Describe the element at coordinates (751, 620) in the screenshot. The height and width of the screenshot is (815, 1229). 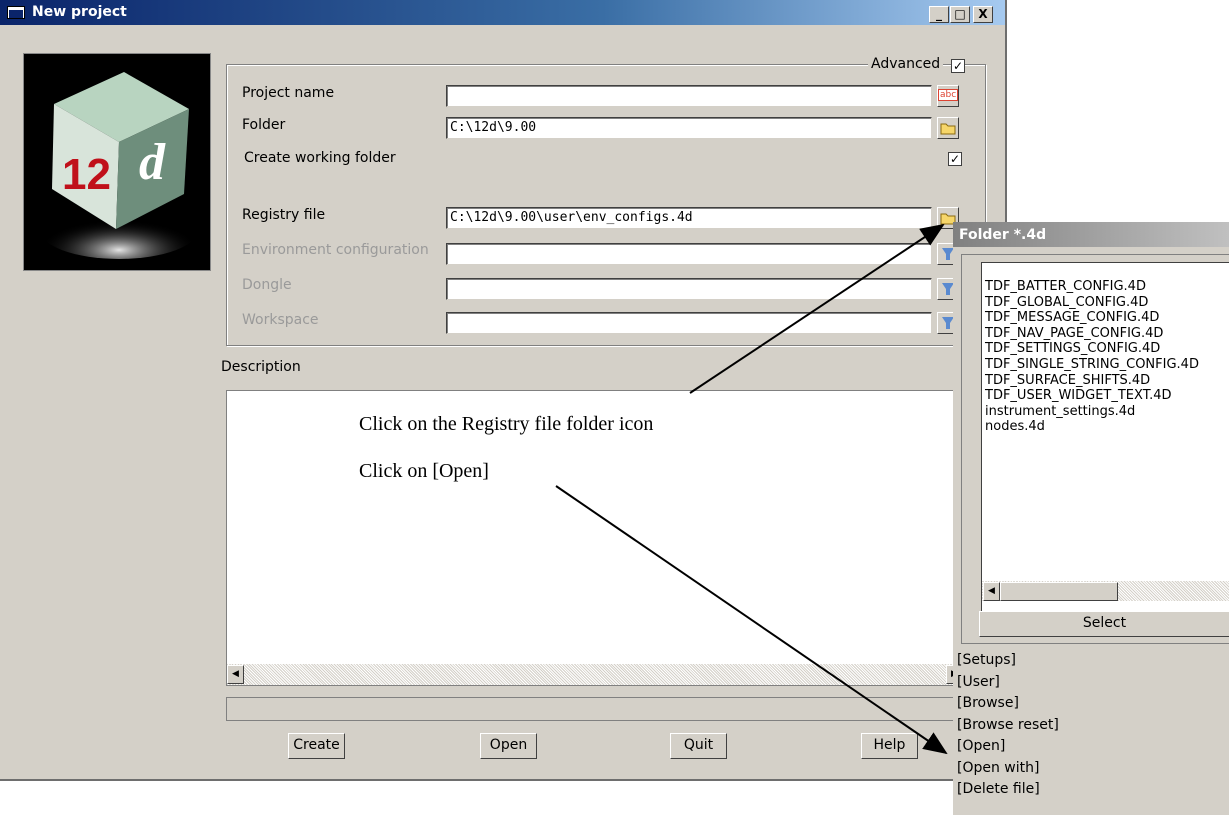
I see `arrow-to-open-menu` at that location.